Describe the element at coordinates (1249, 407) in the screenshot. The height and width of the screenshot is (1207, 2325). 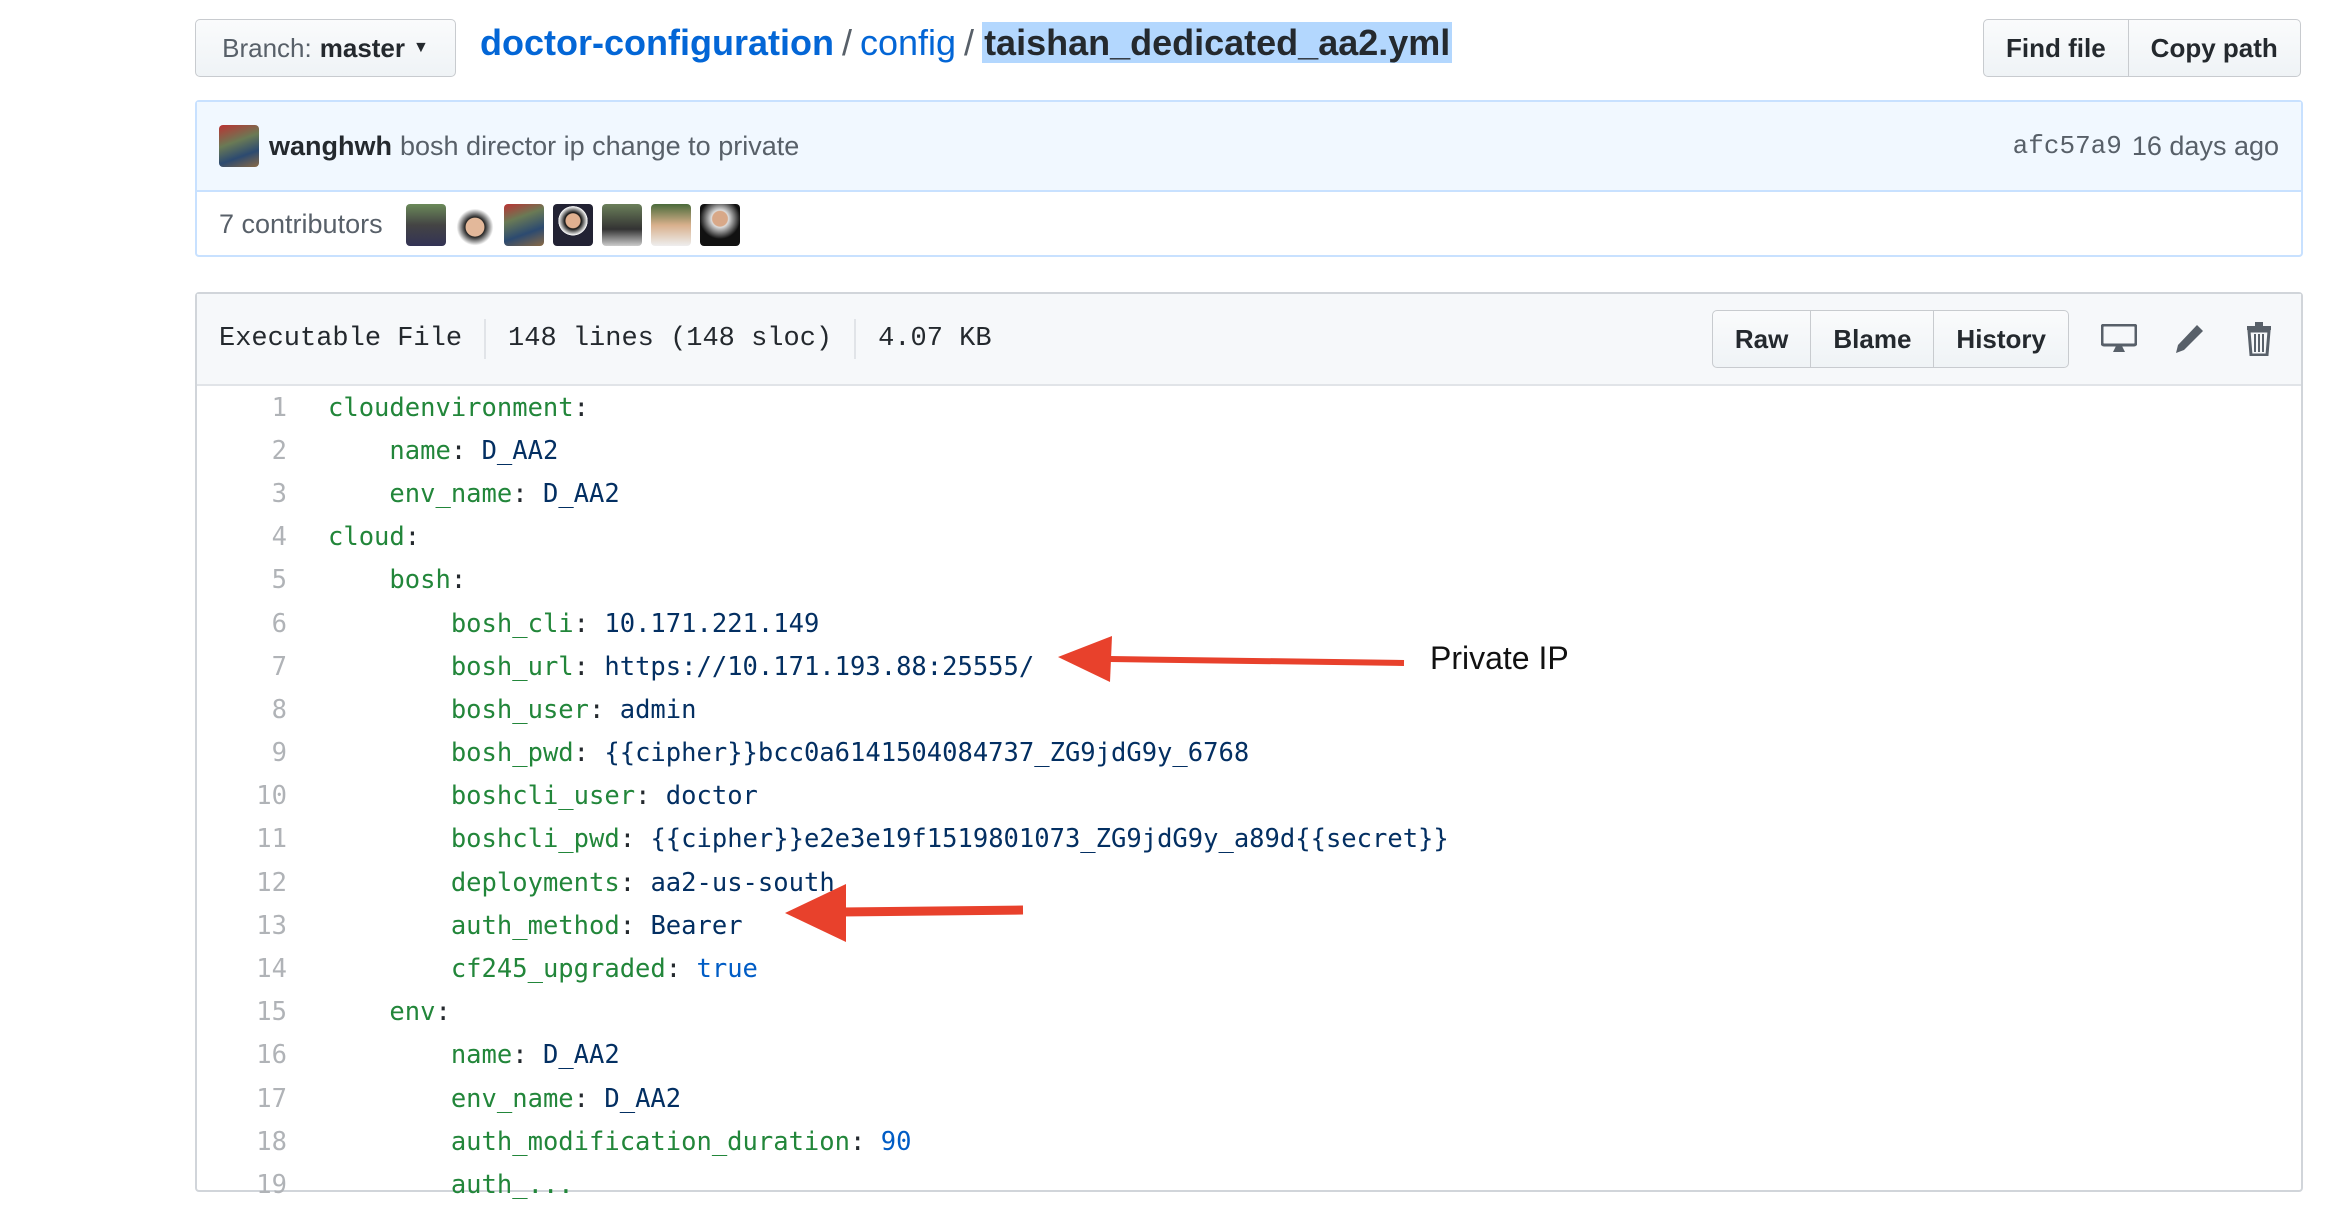
I see `code-line: 1 cloudenvironment:` at that location.